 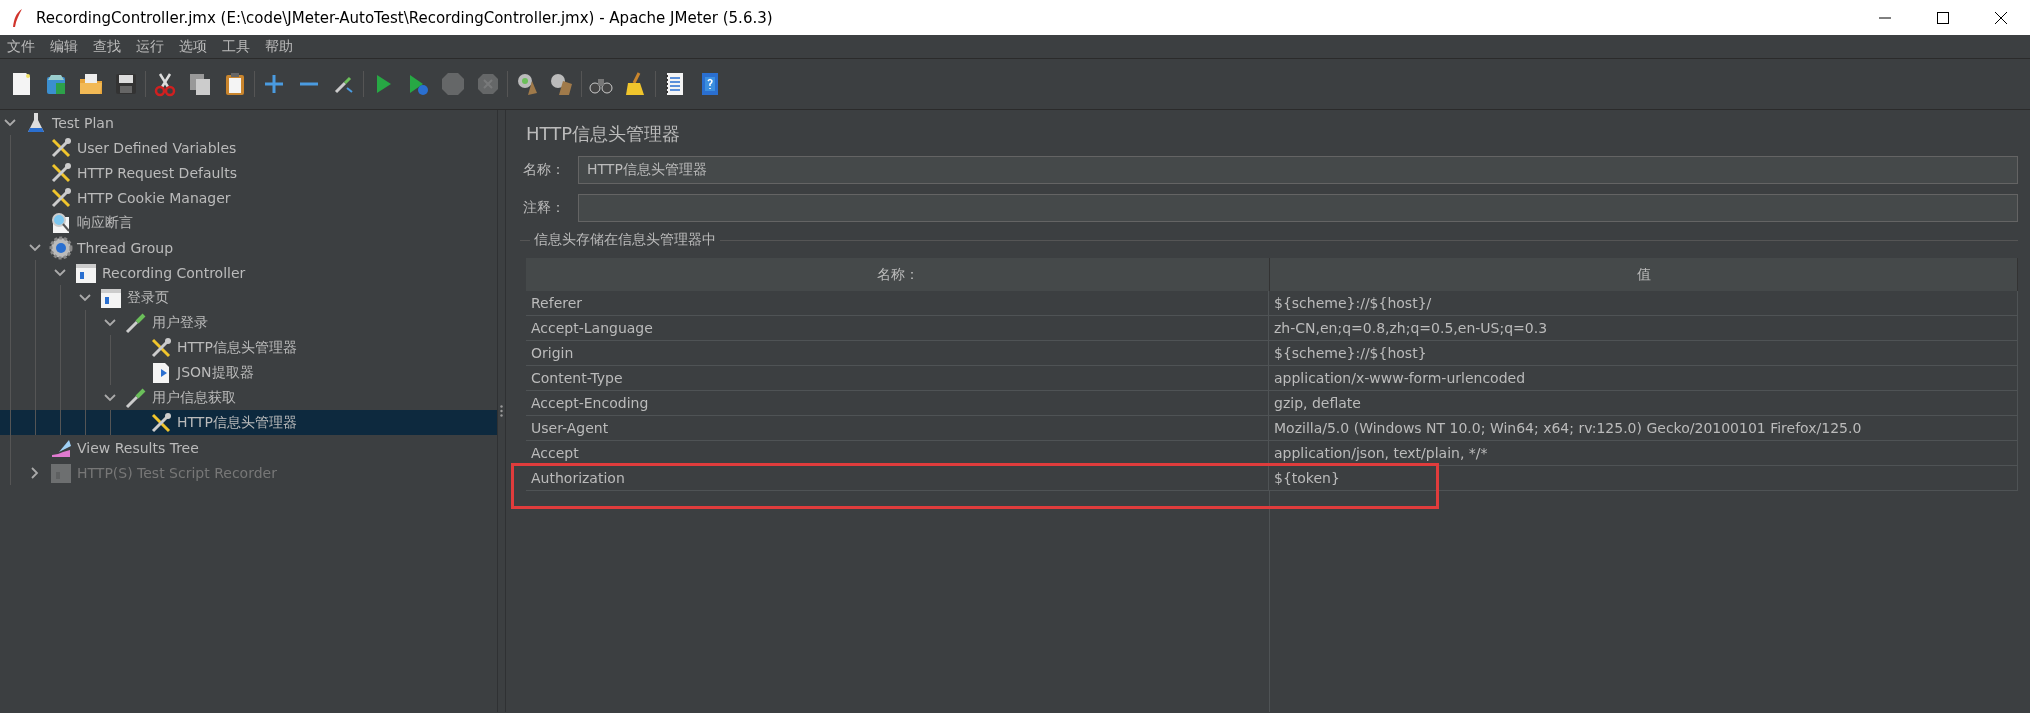 What do you see at coordinates (165, 84) in the screenshot?
I see `scissors-icon` at bounding box center [165, 84].